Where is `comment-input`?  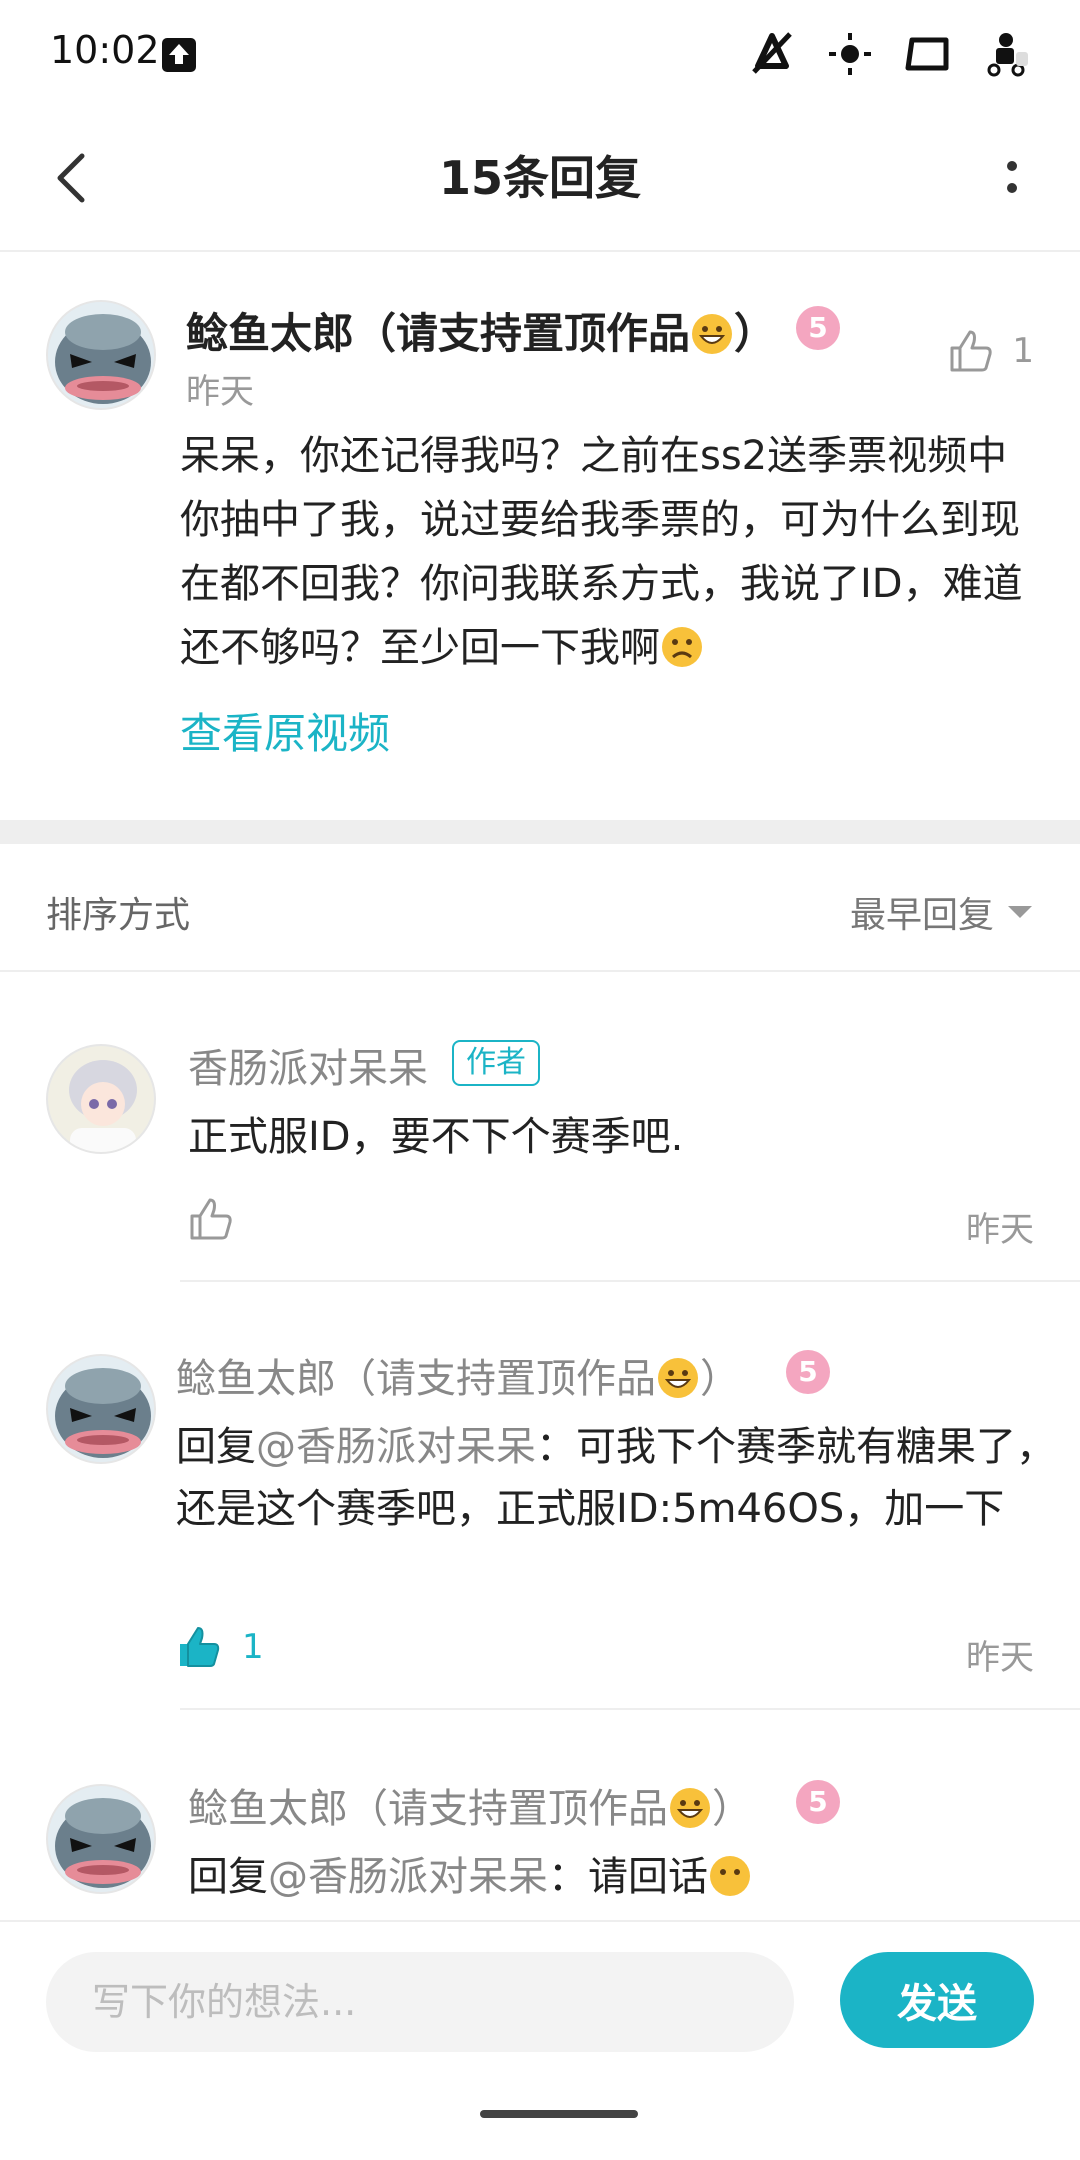
comment-input is located at coordinates (420, 2002).